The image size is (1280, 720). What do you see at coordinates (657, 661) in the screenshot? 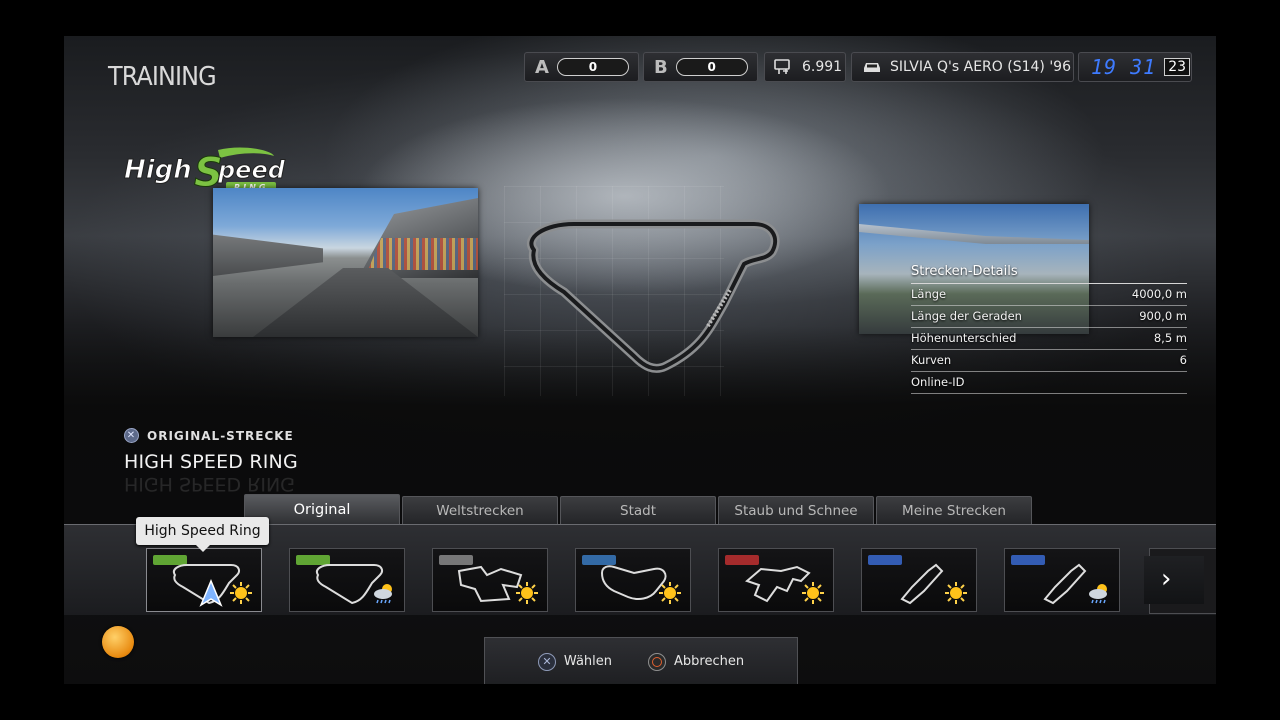
I see `circle-button-icon` at bounding box center [657, 661].